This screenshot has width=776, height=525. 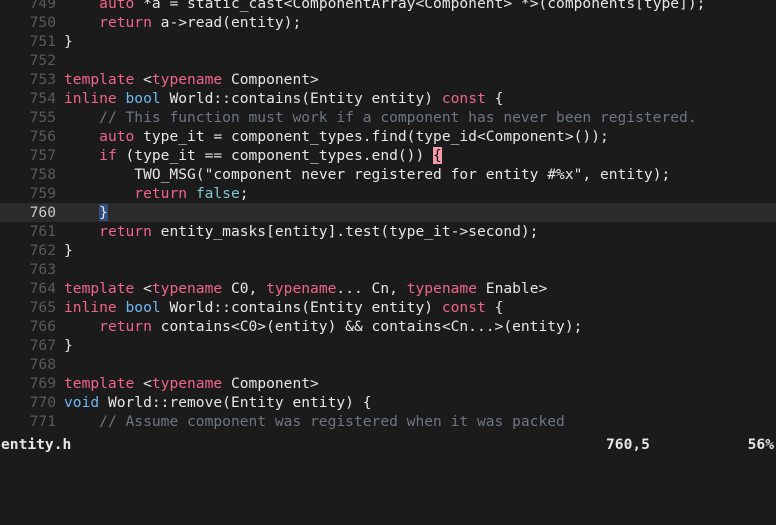 I want to click on code-line: 770 void World::remove(Entity entity) {, so click(x=388, y=402).